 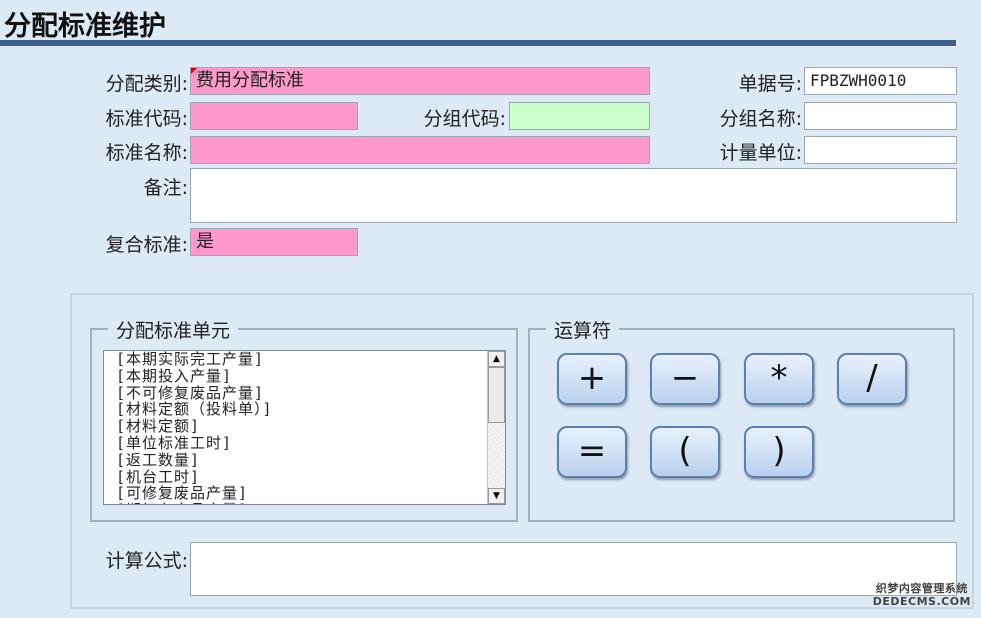 I want to click on category-value: 费用分配标准, so click(x=250, y=80).